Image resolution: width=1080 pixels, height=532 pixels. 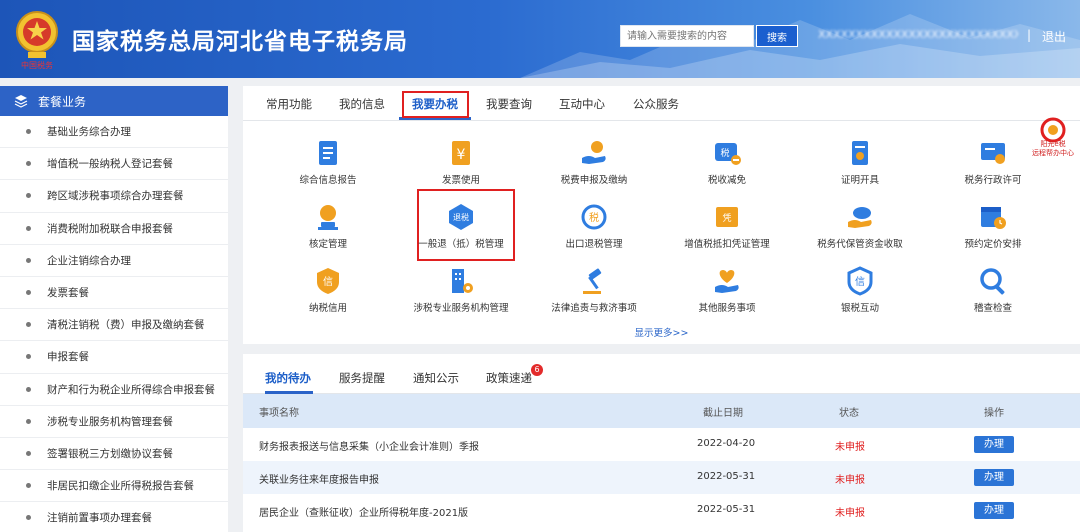 I want to click on service-agency-management: 涉税专业服务机构管理, so click(x=461, y=290).